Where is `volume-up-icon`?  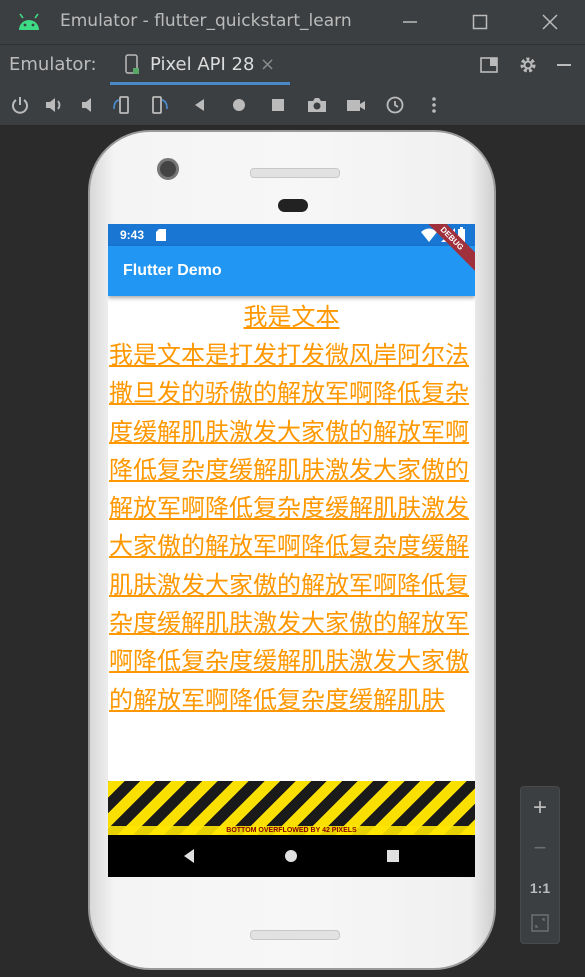 volume-up-icon is located at coordinates (54, 105).